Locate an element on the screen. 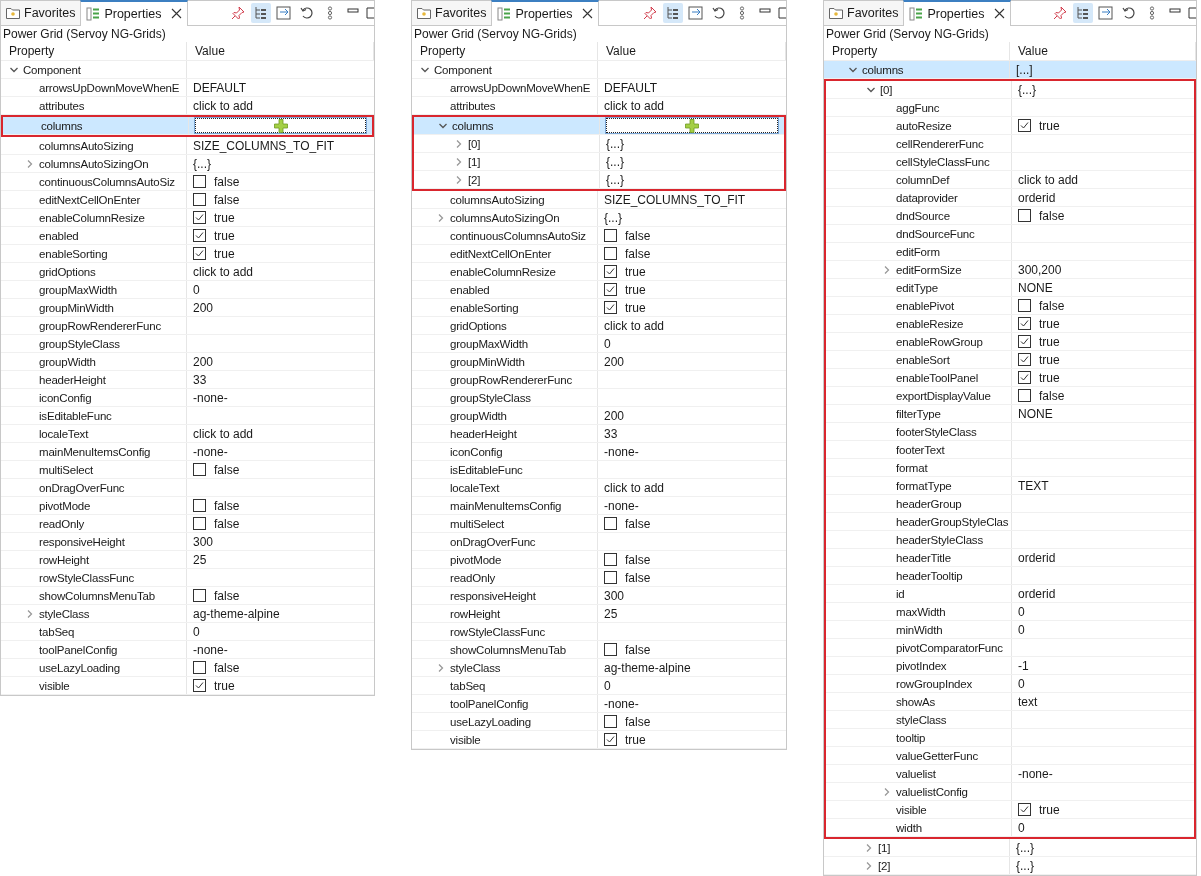 This screenshot has height=876, width=1201. property-row: filterType NONE is located at coordinates (1010, 414).